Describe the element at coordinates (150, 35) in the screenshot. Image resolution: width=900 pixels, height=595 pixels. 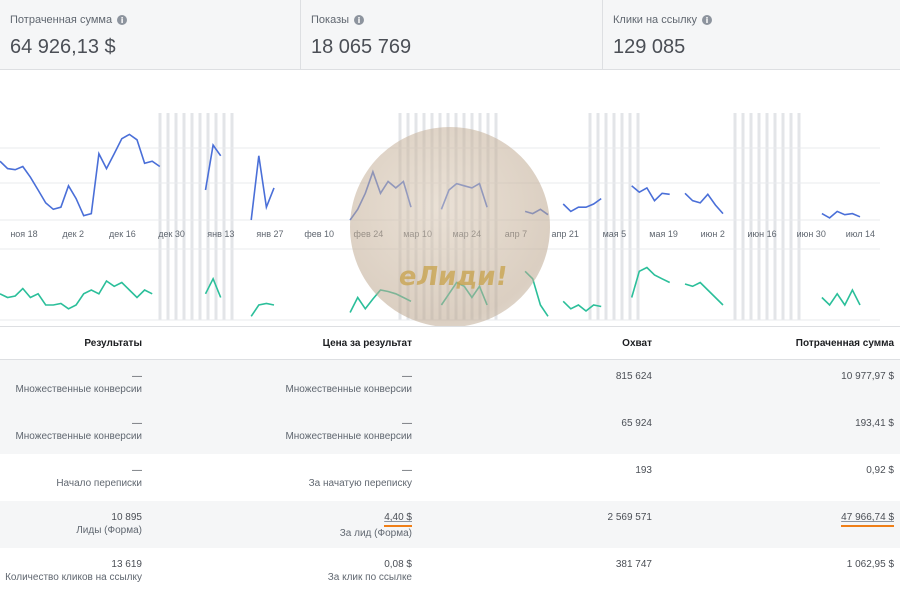
I see `kpi-spent: Потраченная сумма i 64 926,13 $` at that location.